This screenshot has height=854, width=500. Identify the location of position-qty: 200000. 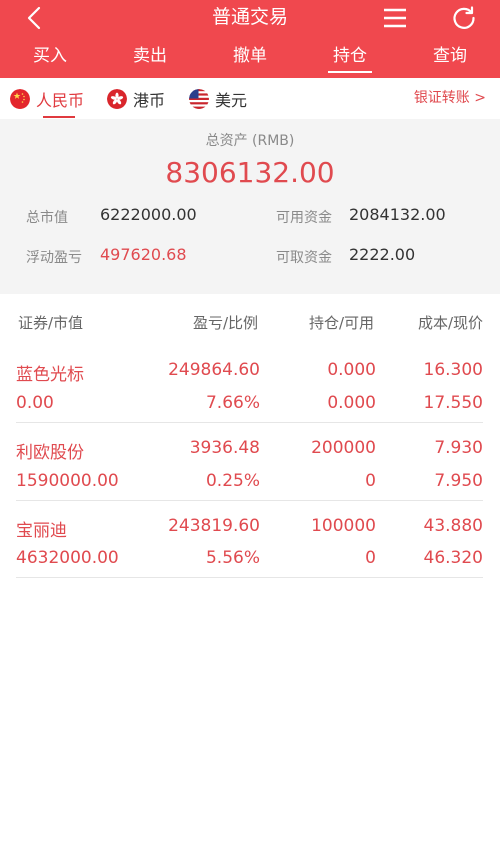
(343, 448).